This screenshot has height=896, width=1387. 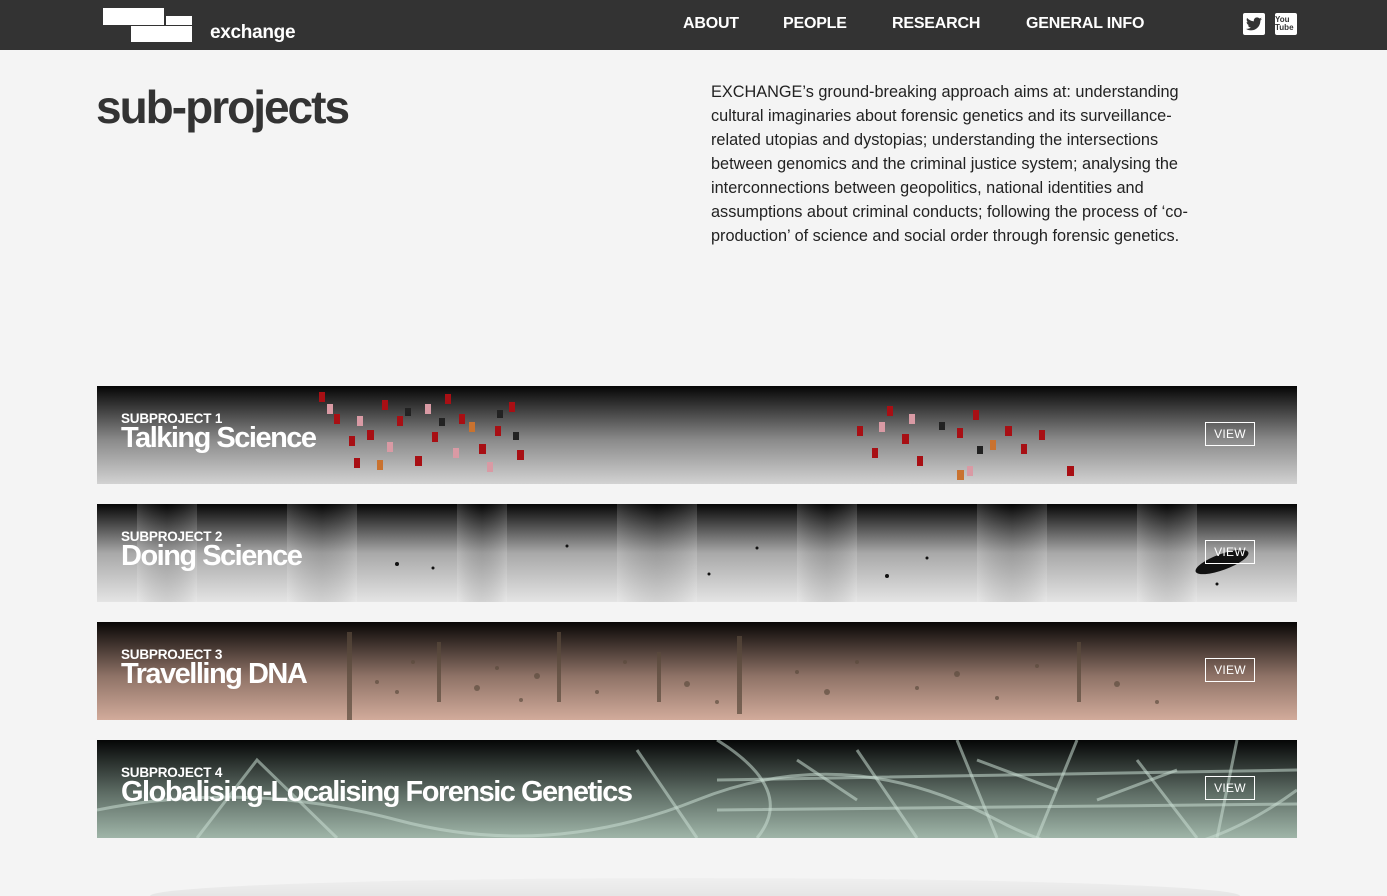 I want to click on subproject-card-2: SUBPROJECT 2 Doing Science VIEW, so click(x=697, y=553).